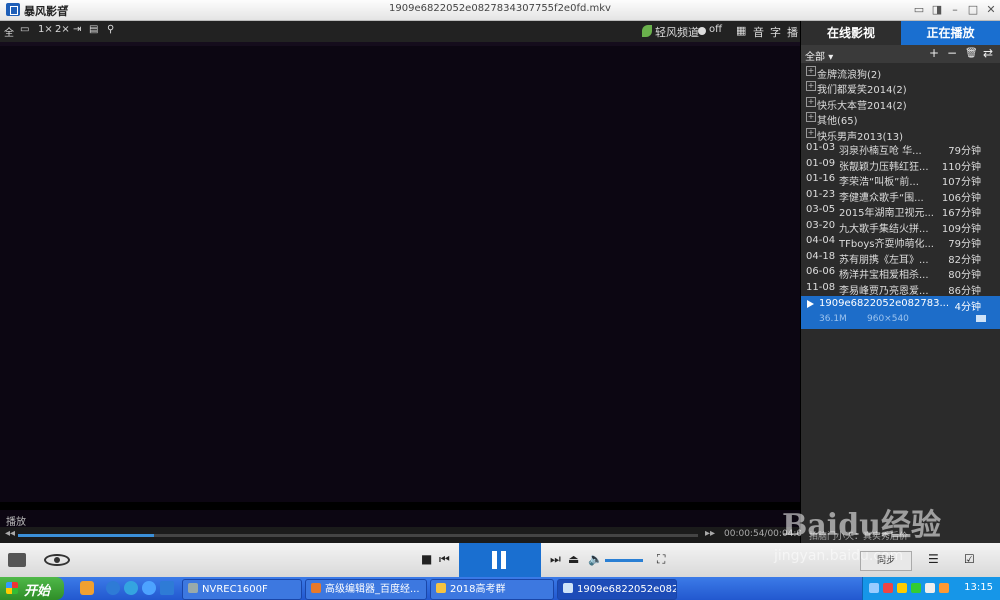  I want to click on eject-icon: ⏏, so click(573, 559).